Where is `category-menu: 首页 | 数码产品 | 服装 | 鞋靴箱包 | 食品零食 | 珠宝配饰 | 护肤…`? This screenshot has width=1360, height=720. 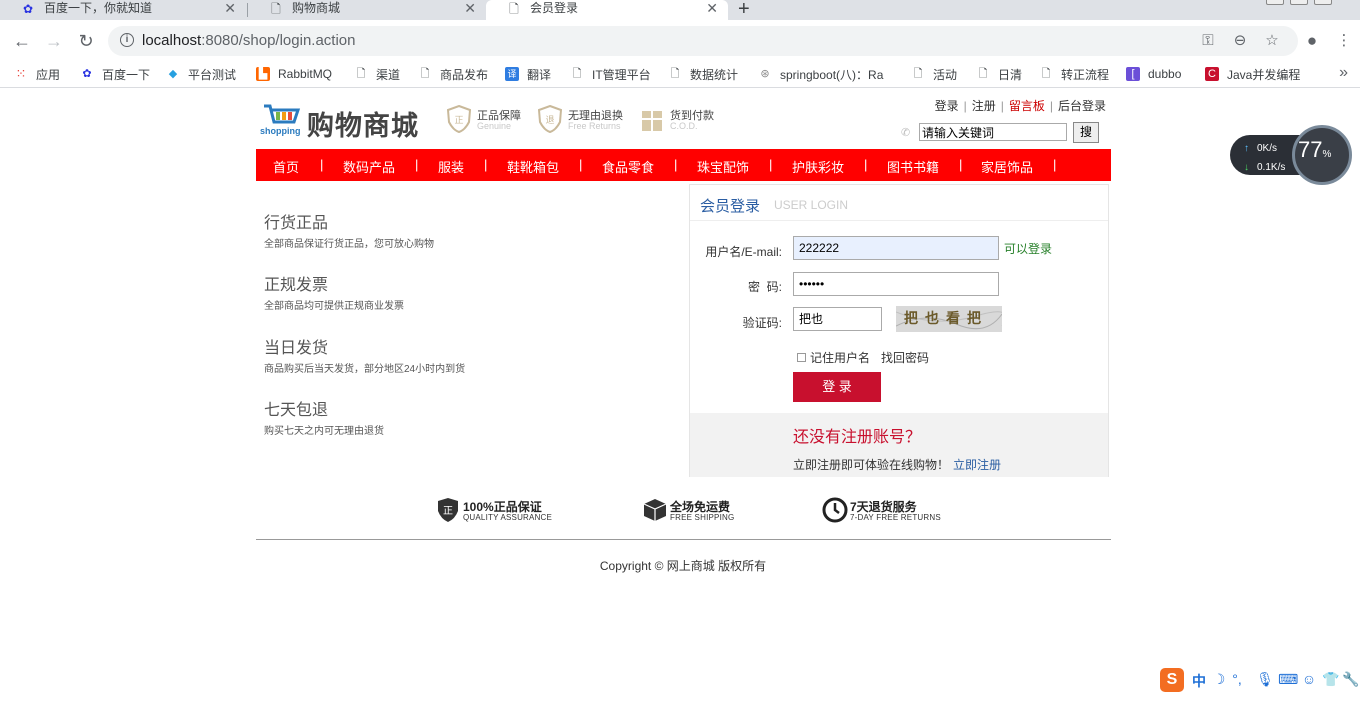 category-menu: 首页 | 数码产品 | 服装 | 鞋靴箱包 | 食品零食 | 珠宝配饰 | 护肤… is located at coordinates (683, 165).